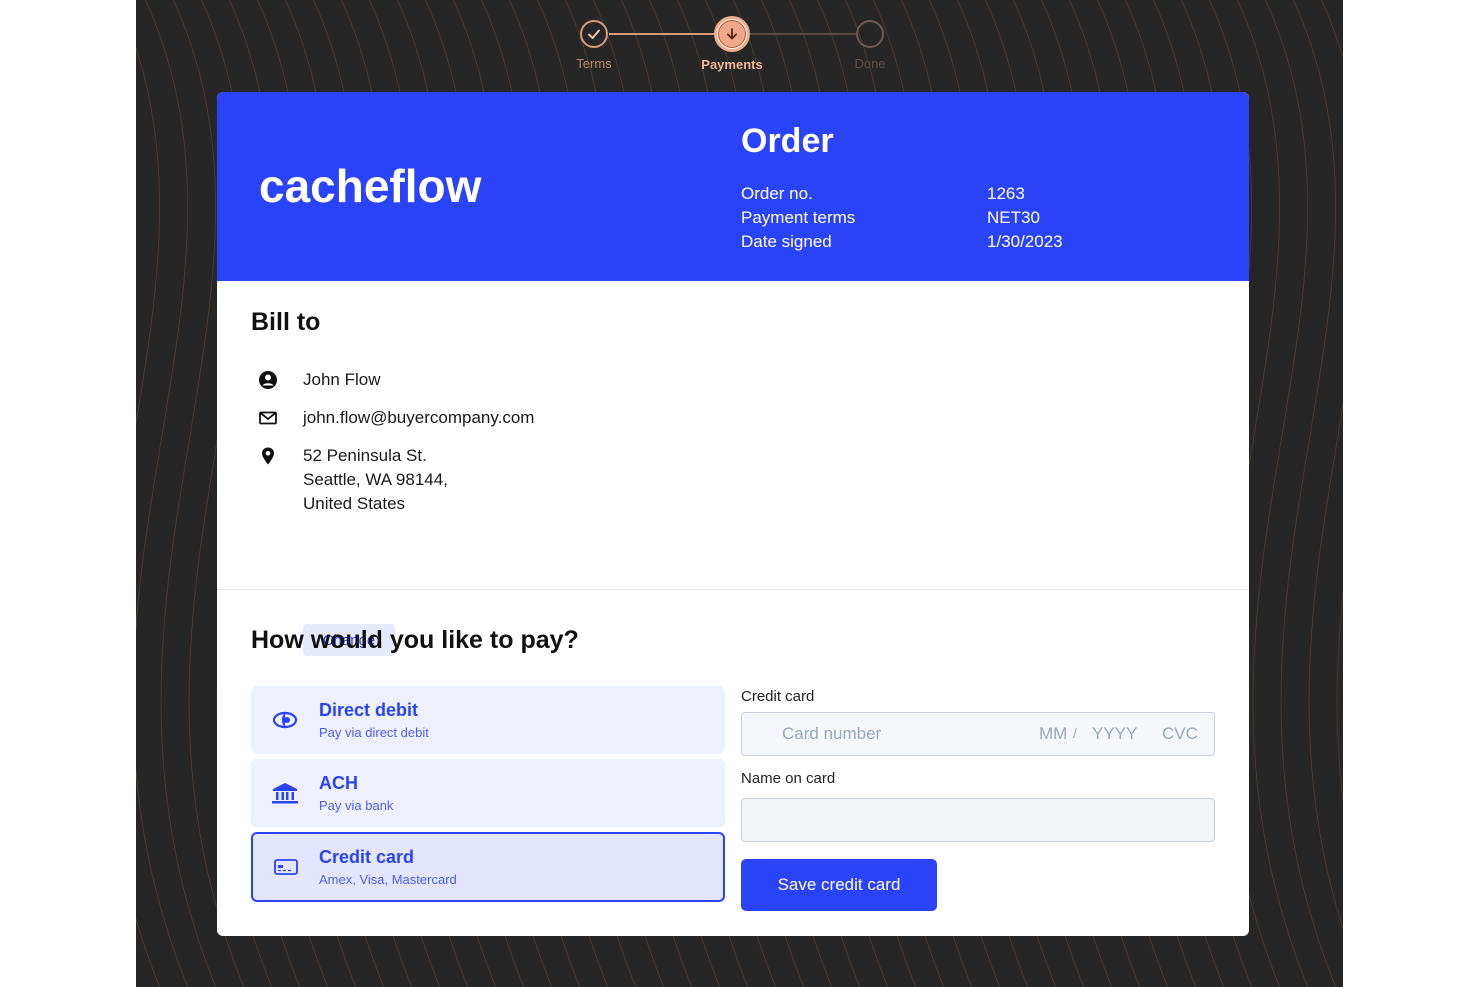 The width and height of the screenshot is (1480, 987). I want to click on order-number-key: Order no., so click(777, 193).